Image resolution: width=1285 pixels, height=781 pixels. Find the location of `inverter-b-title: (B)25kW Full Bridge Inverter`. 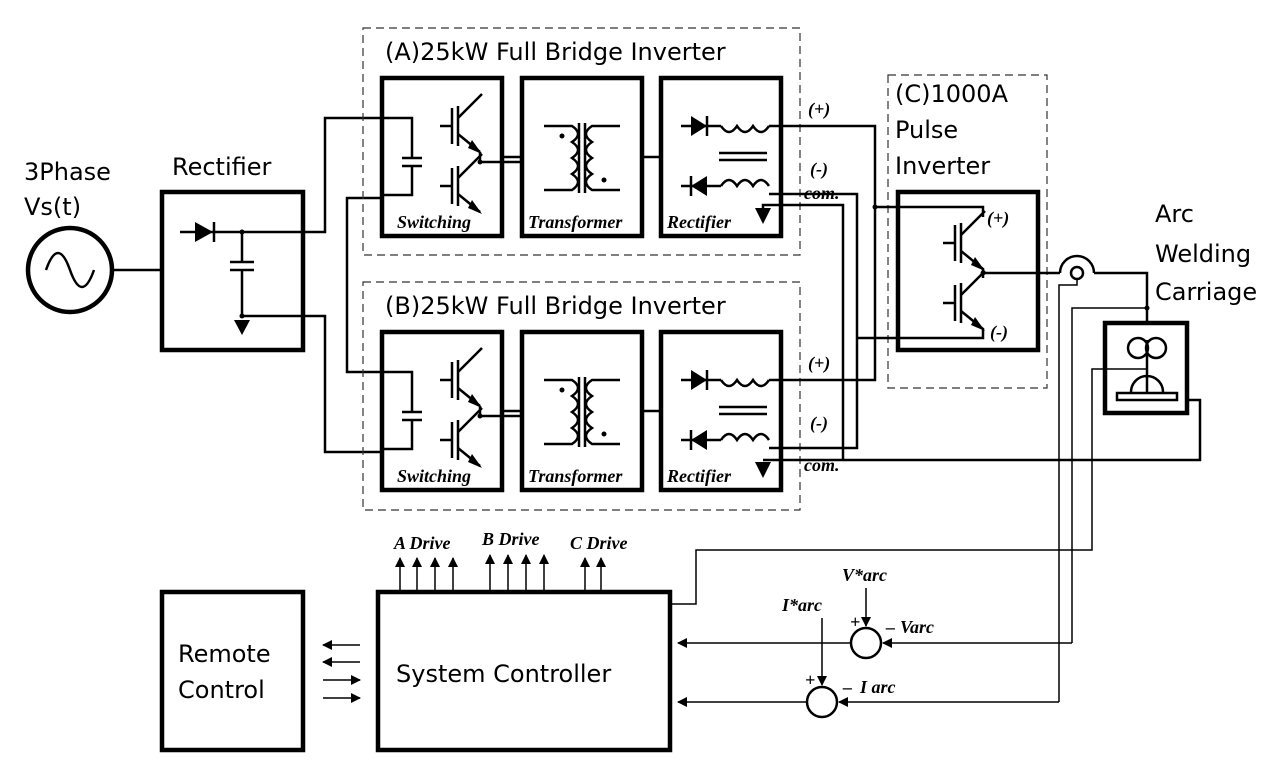

inverter-b-title: (B)25kW Full Bridge Inverter is located at coordinates (555, 306).